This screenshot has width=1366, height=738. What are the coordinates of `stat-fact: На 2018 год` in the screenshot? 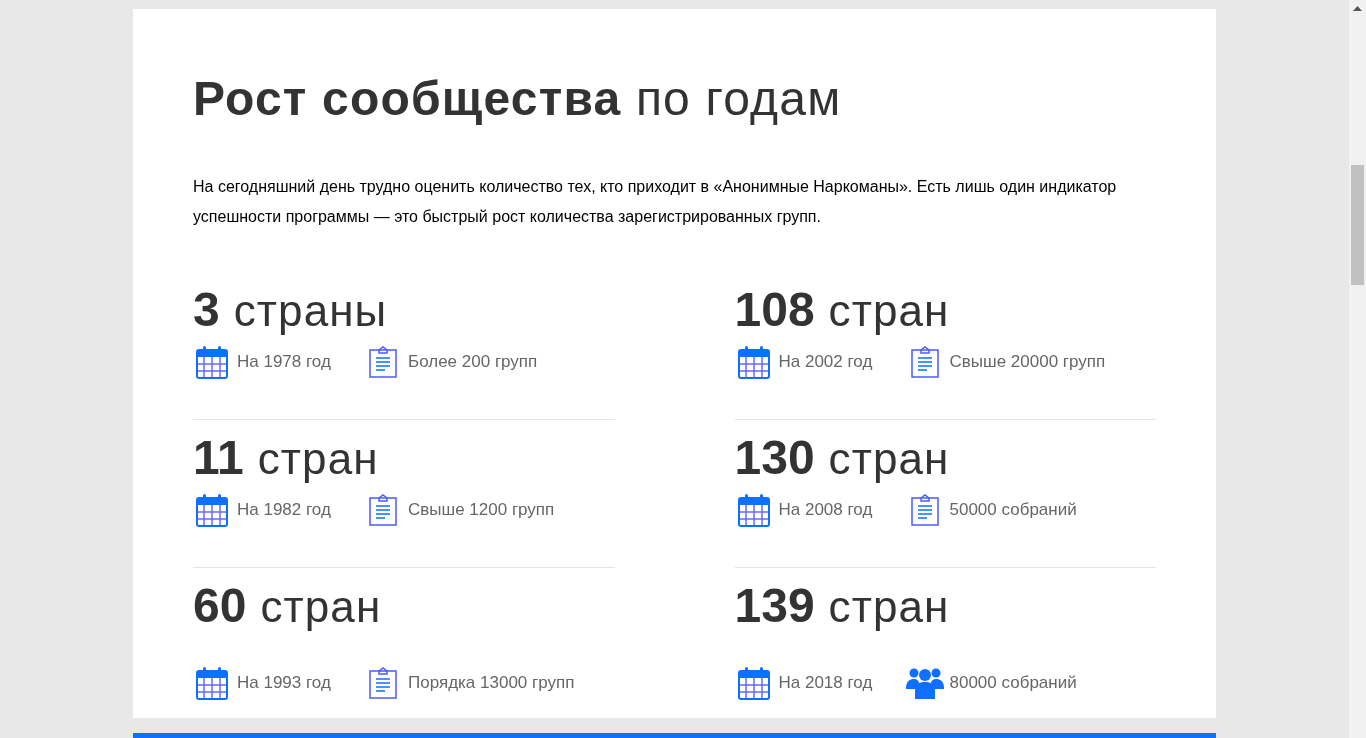 It's located at (825, 683).